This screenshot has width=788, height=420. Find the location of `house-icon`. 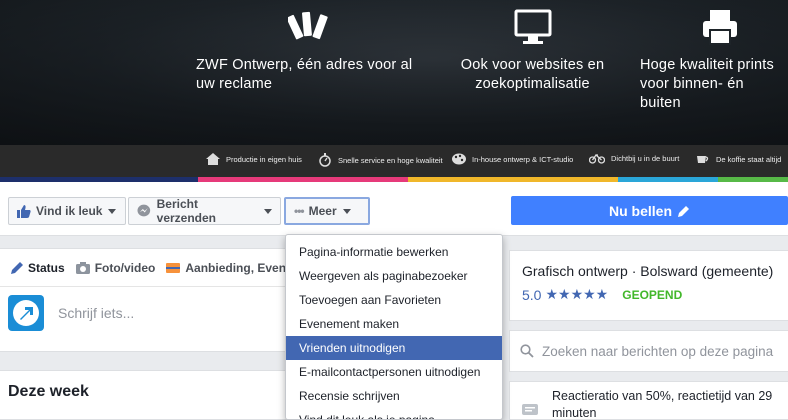

house-icon is located at coordinates (213, 159).